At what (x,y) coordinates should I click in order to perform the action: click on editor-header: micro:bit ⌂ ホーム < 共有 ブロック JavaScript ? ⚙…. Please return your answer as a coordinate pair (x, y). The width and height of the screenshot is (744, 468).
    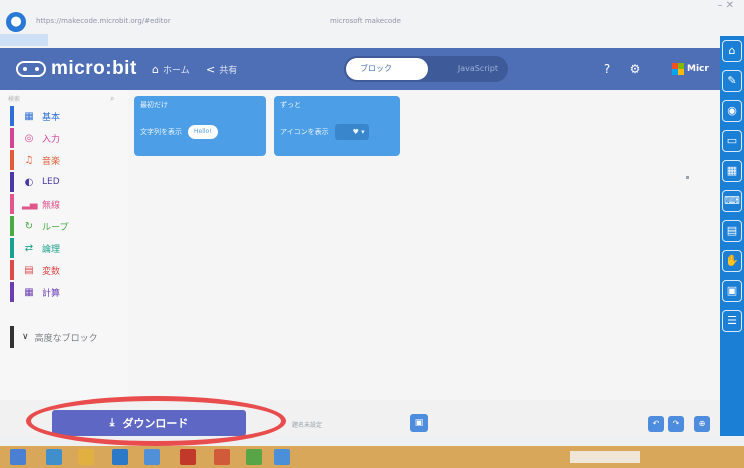
    Looking at the image, I should click on (360, 69).